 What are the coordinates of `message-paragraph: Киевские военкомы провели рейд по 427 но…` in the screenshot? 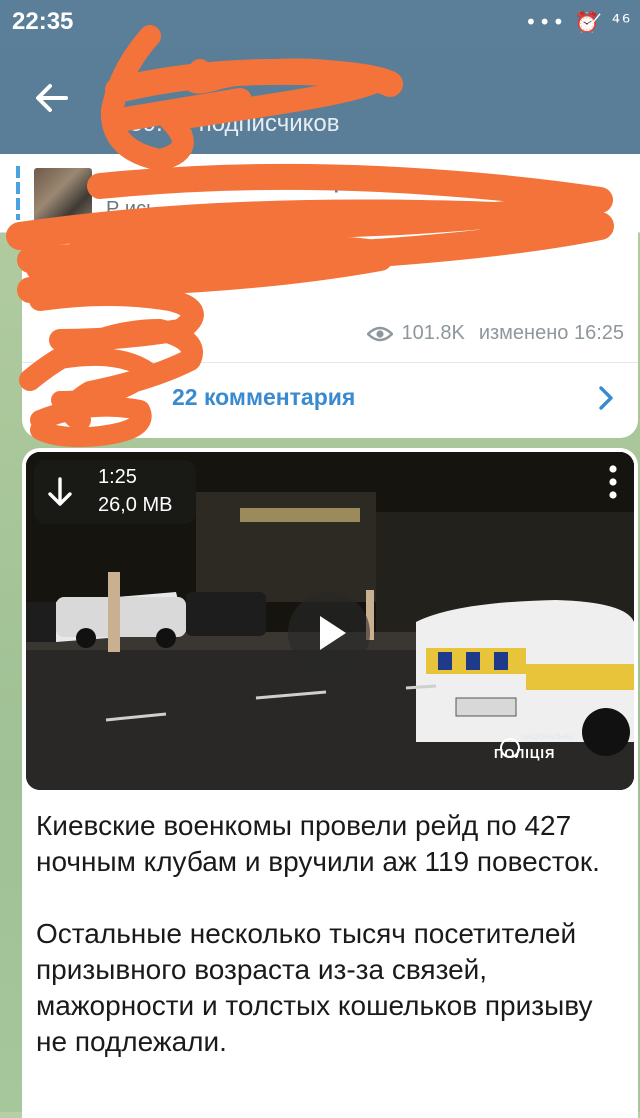 It's located at (318, 843).